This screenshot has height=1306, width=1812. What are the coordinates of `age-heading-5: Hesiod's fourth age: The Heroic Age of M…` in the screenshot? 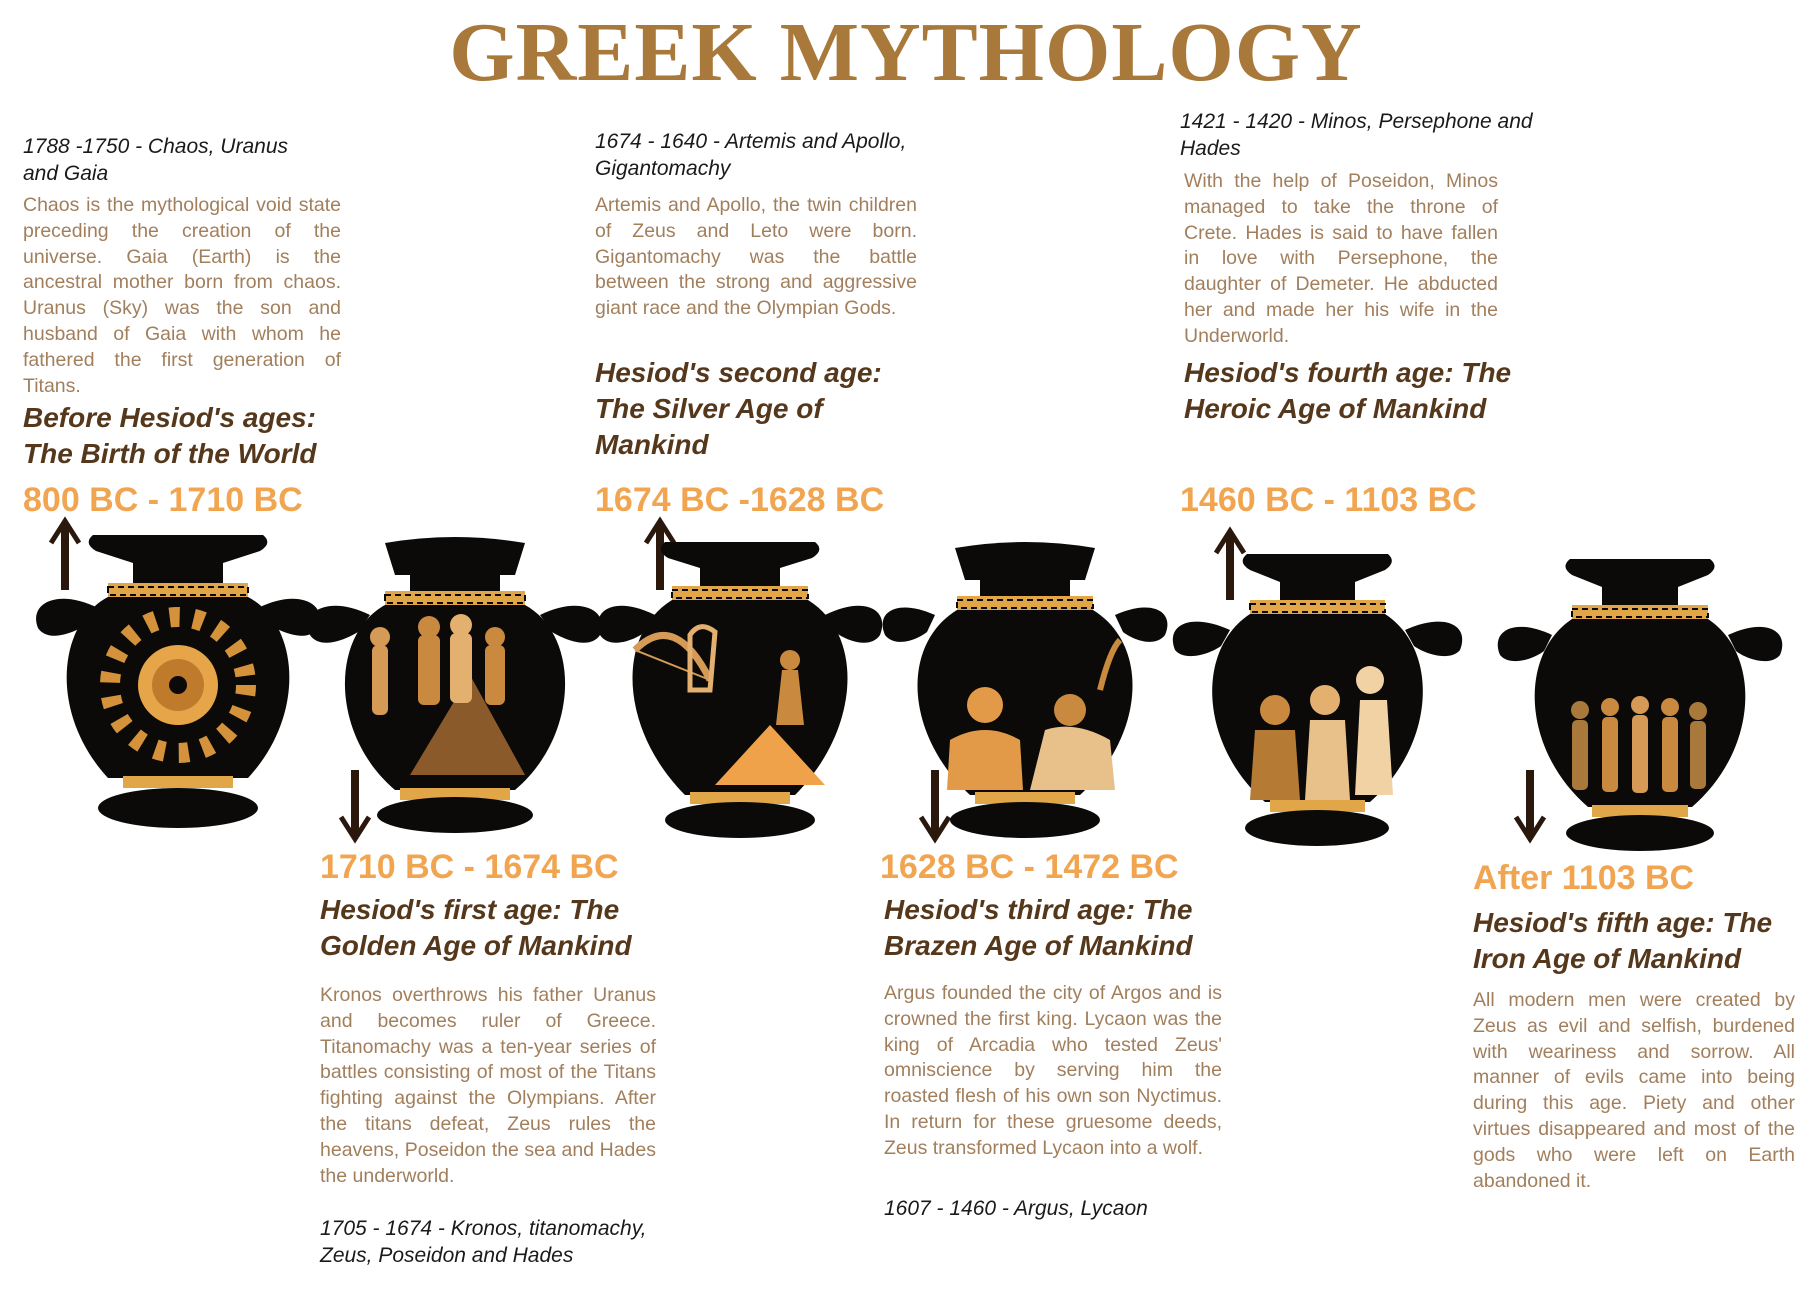 It's located at (1348, 390).